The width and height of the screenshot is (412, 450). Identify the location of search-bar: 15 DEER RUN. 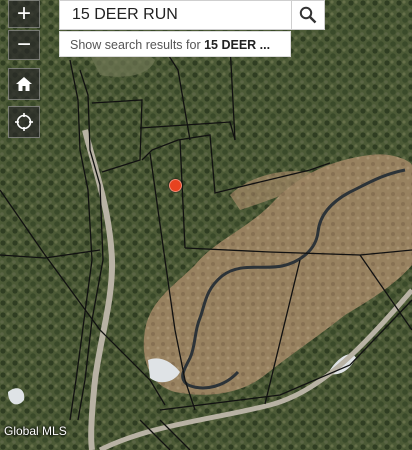
(192, 15).